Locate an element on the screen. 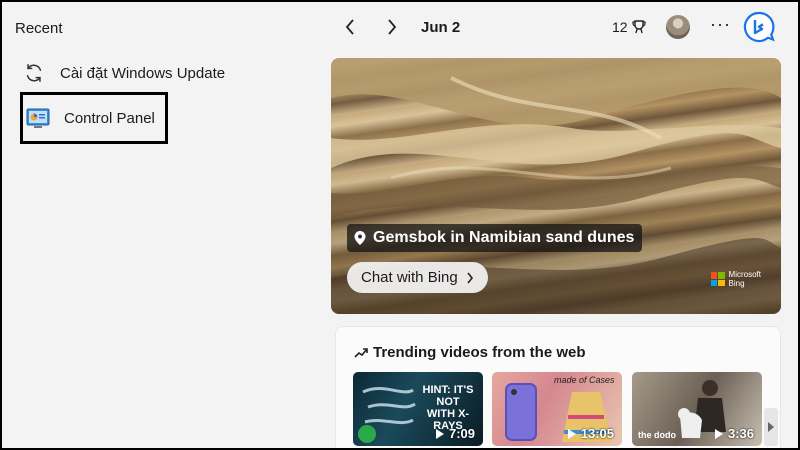  trending-arrow-icon is located at coordinates (361, 352).